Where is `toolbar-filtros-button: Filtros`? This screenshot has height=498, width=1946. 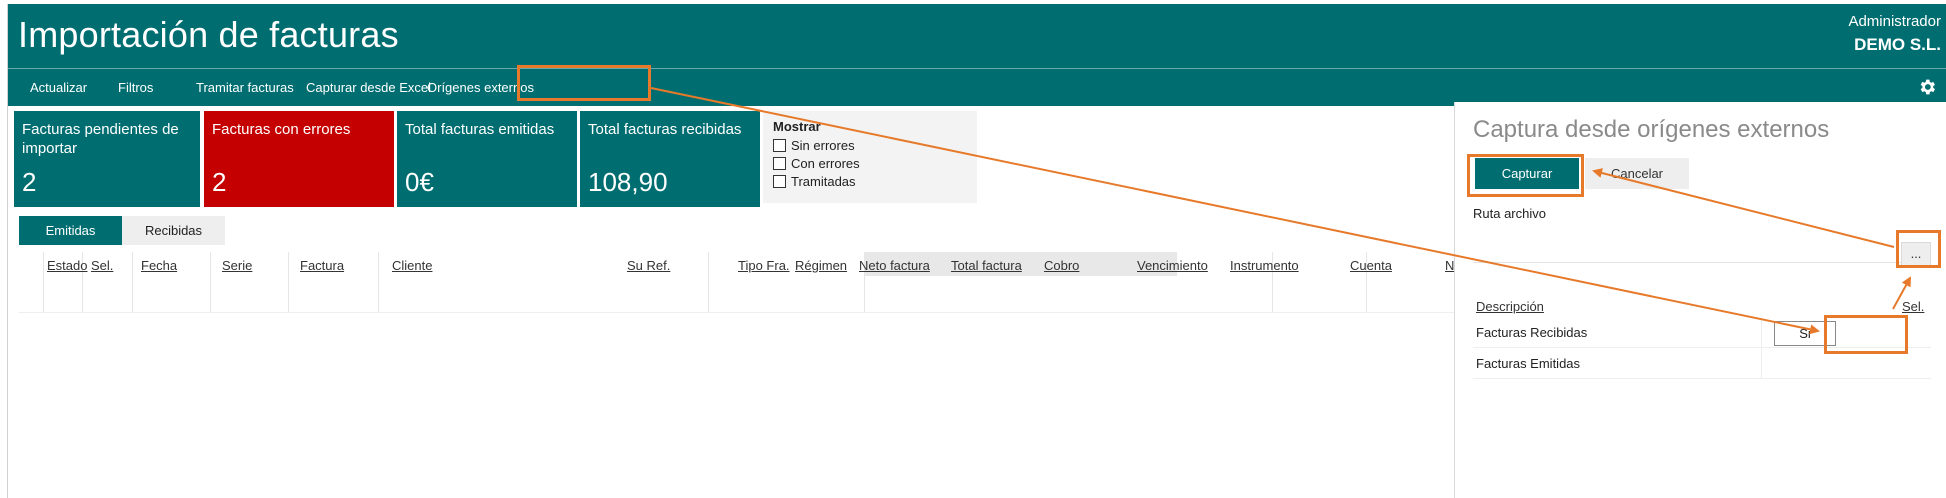
toolbar-filtros-button: Filtros is located at coordinates (135, 87).